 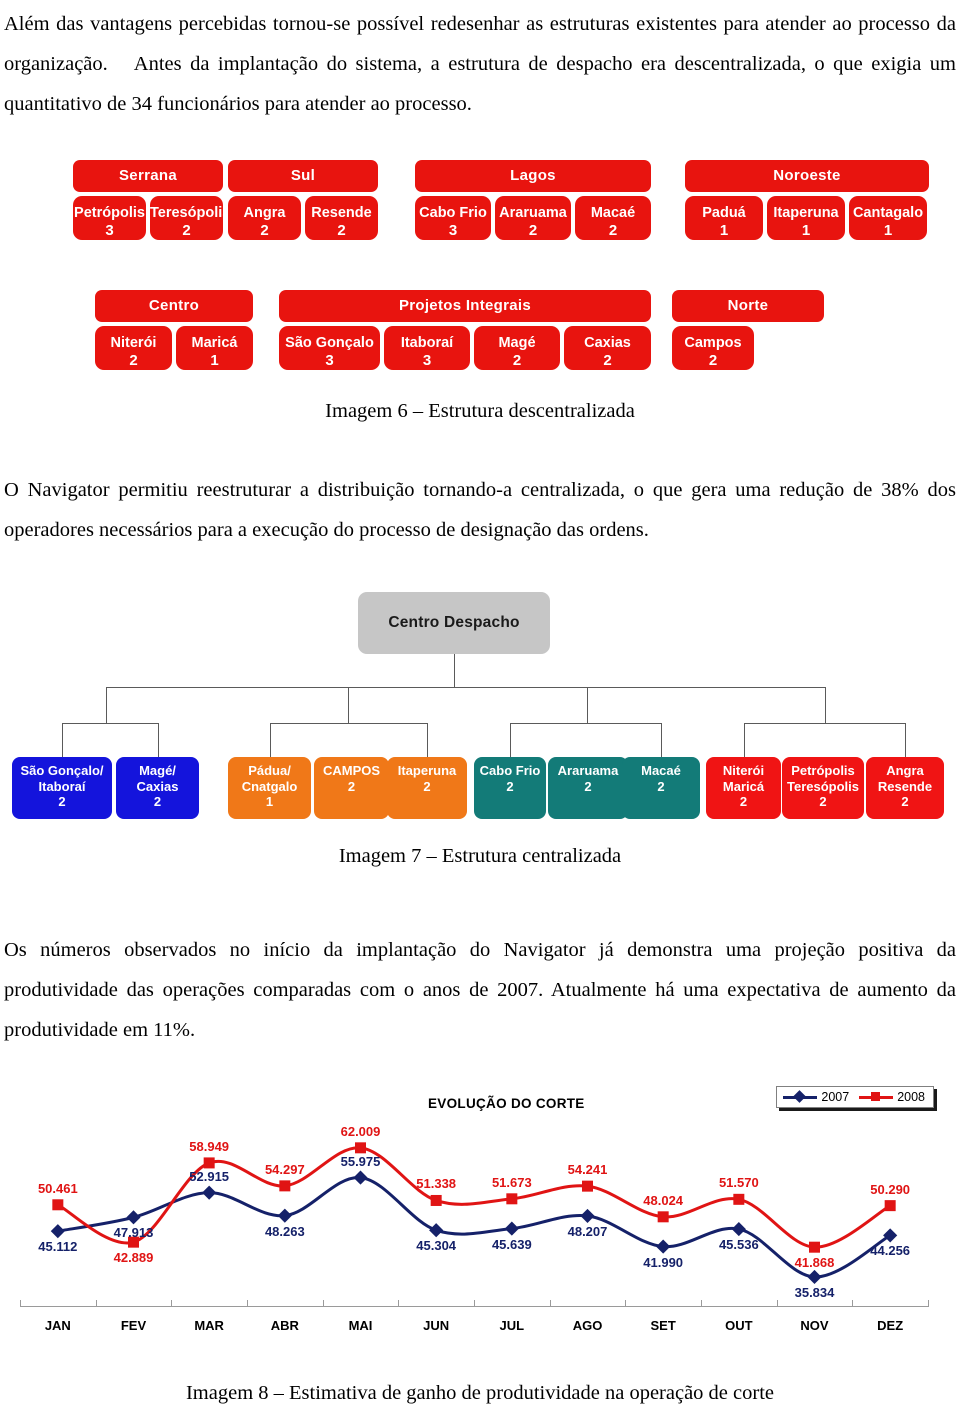 I want to click on org-leaf-label: Macaé, so click(x=613, y=213).